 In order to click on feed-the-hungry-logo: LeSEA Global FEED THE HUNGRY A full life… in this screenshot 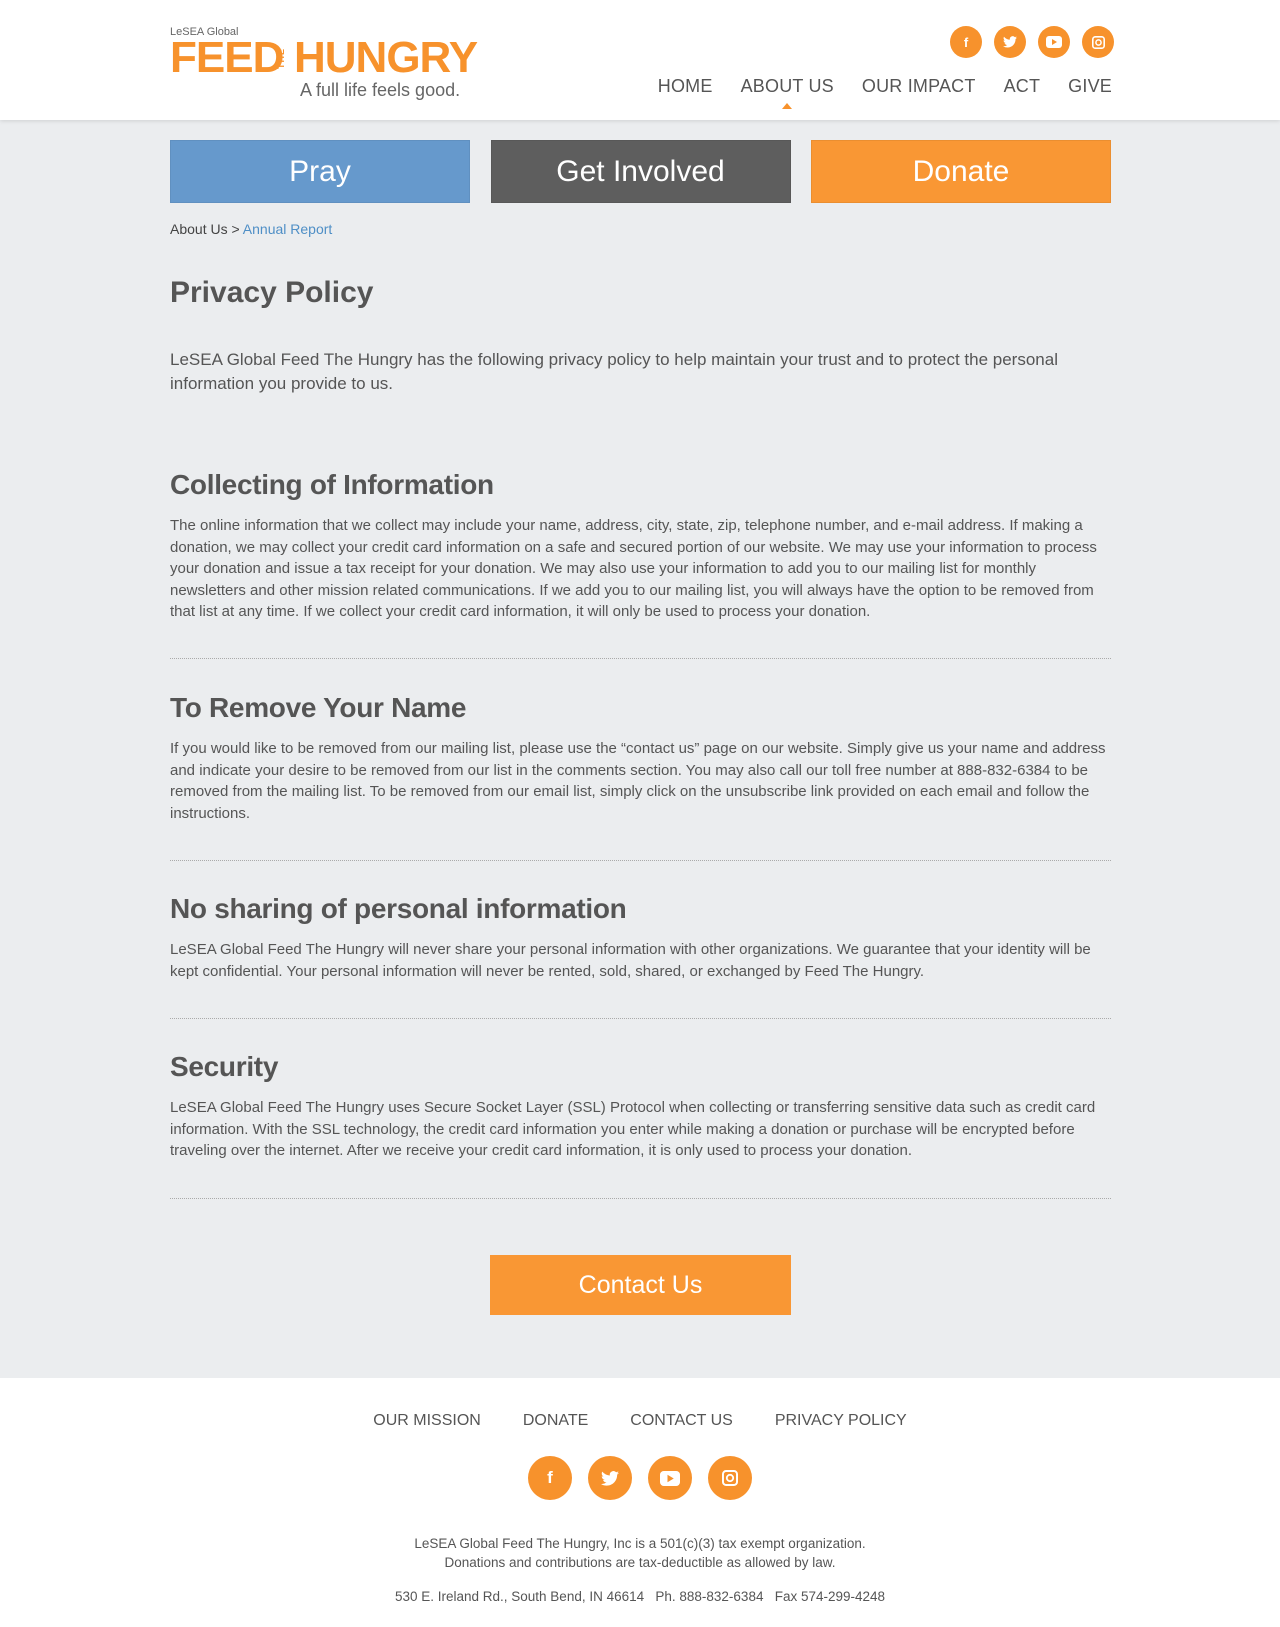, I will do `click(325, 64)`.